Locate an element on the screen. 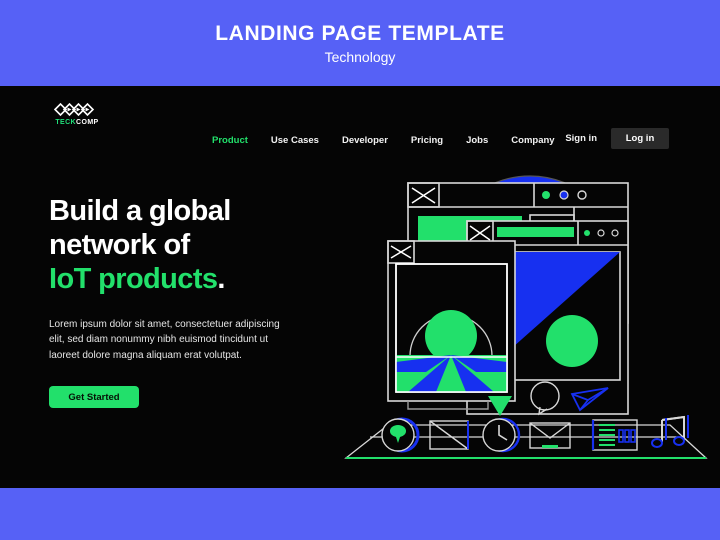 Image resolution: width=720 pixels, height=540 pixels. headline-line-2: network of is located at coordinates (119, 245).